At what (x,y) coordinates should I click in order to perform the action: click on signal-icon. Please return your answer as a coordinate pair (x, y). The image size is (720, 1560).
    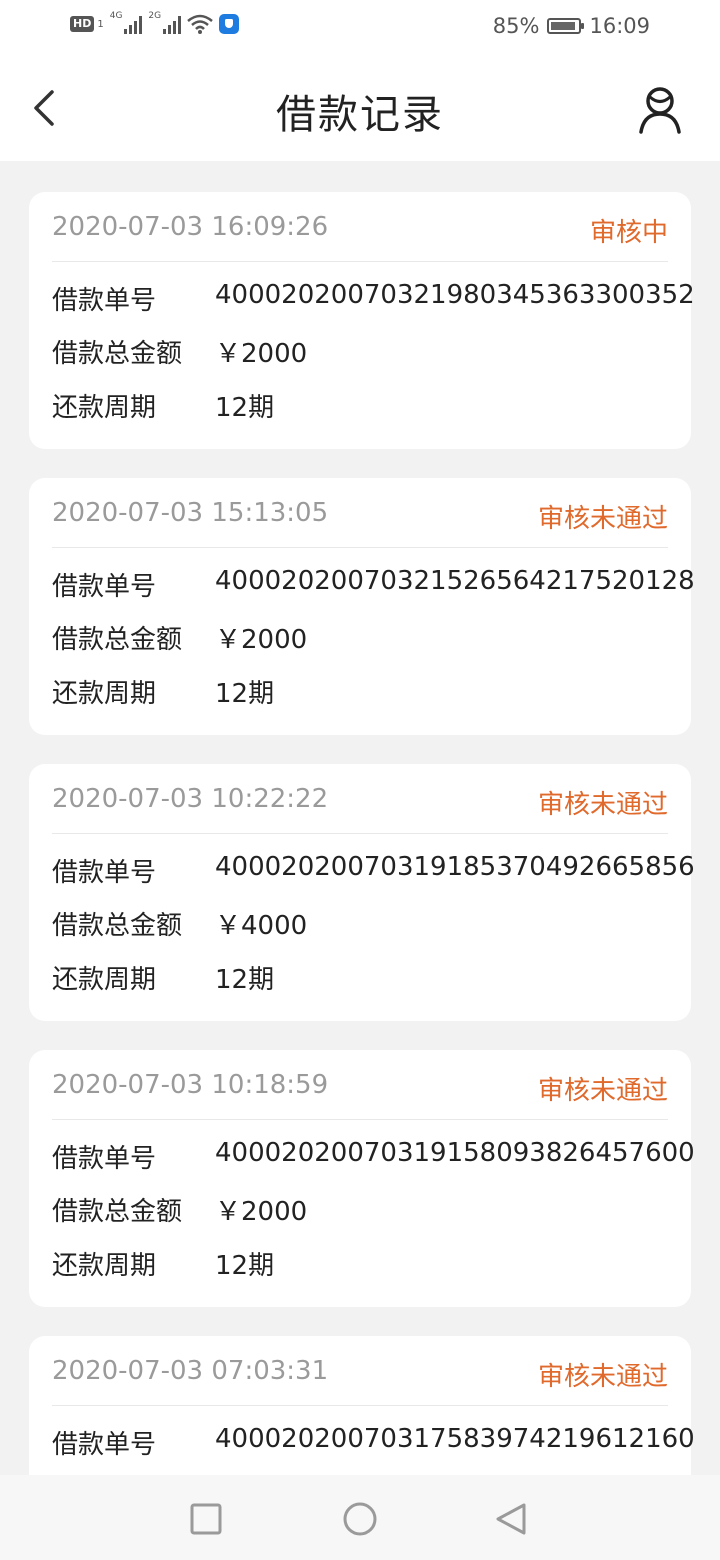
    Looking at the image, I should click on (133, 24).